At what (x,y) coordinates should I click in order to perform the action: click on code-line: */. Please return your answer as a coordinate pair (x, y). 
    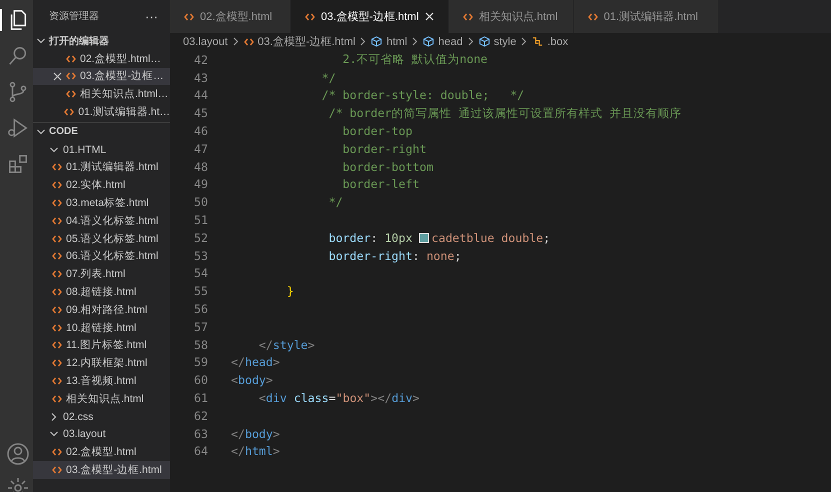
    Looking at the image, I should click on (328, 77).